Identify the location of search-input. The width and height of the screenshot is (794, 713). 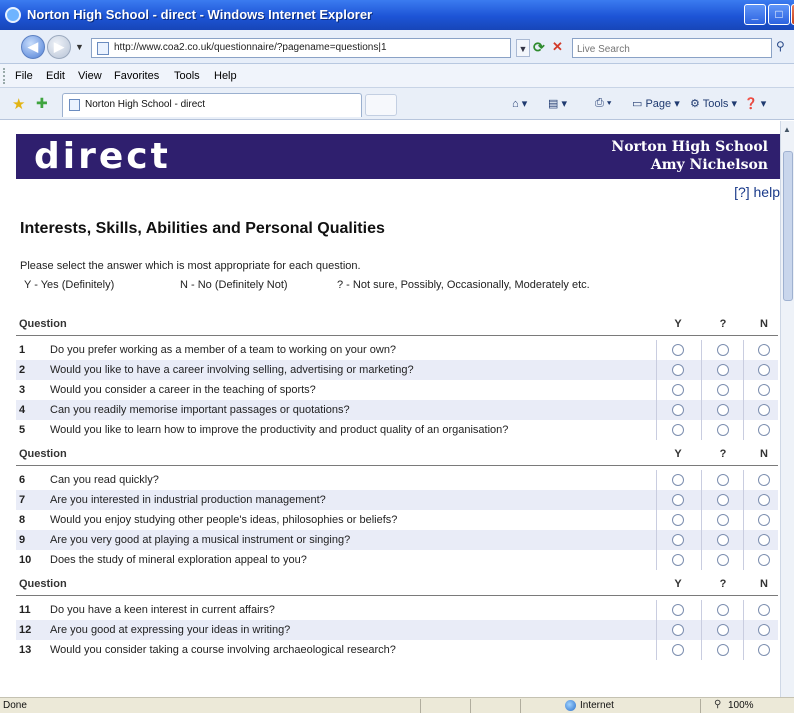
(663, 49).